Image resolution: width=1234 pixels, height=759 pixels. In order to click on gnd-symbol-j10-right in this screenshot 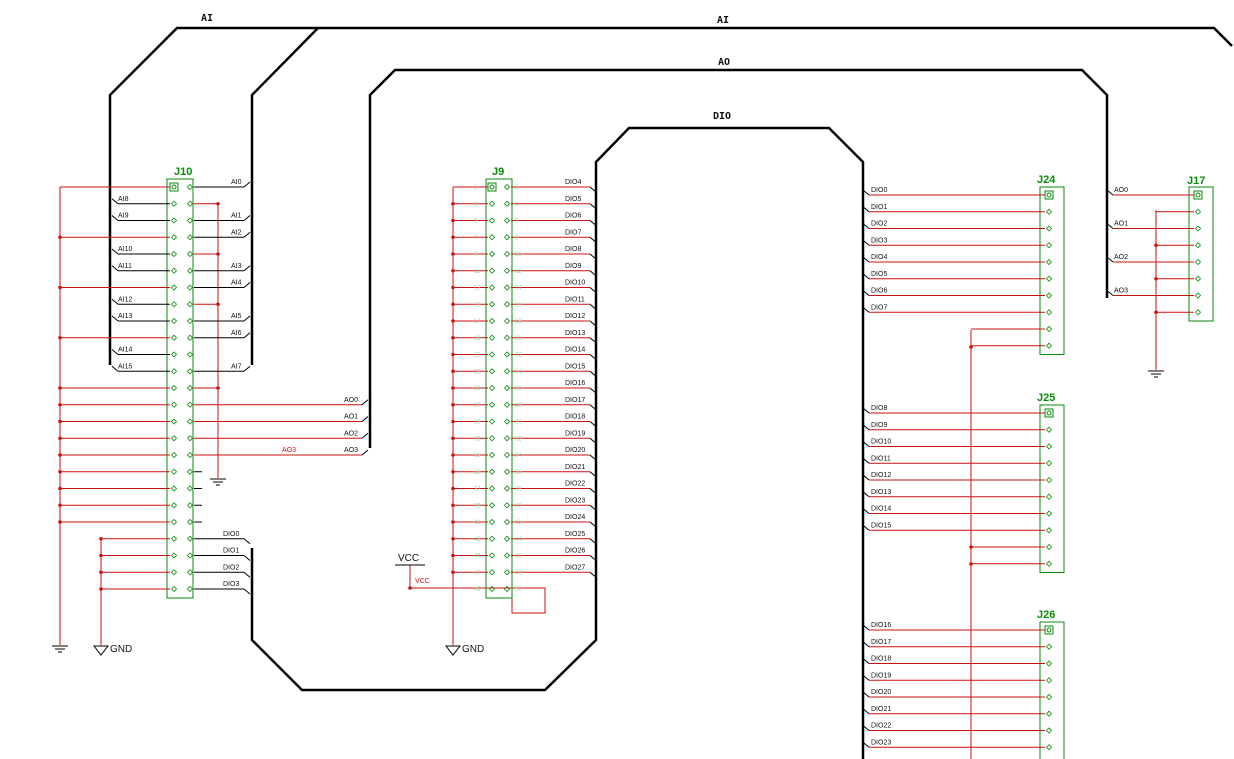, I will do `click(218, 482)`.